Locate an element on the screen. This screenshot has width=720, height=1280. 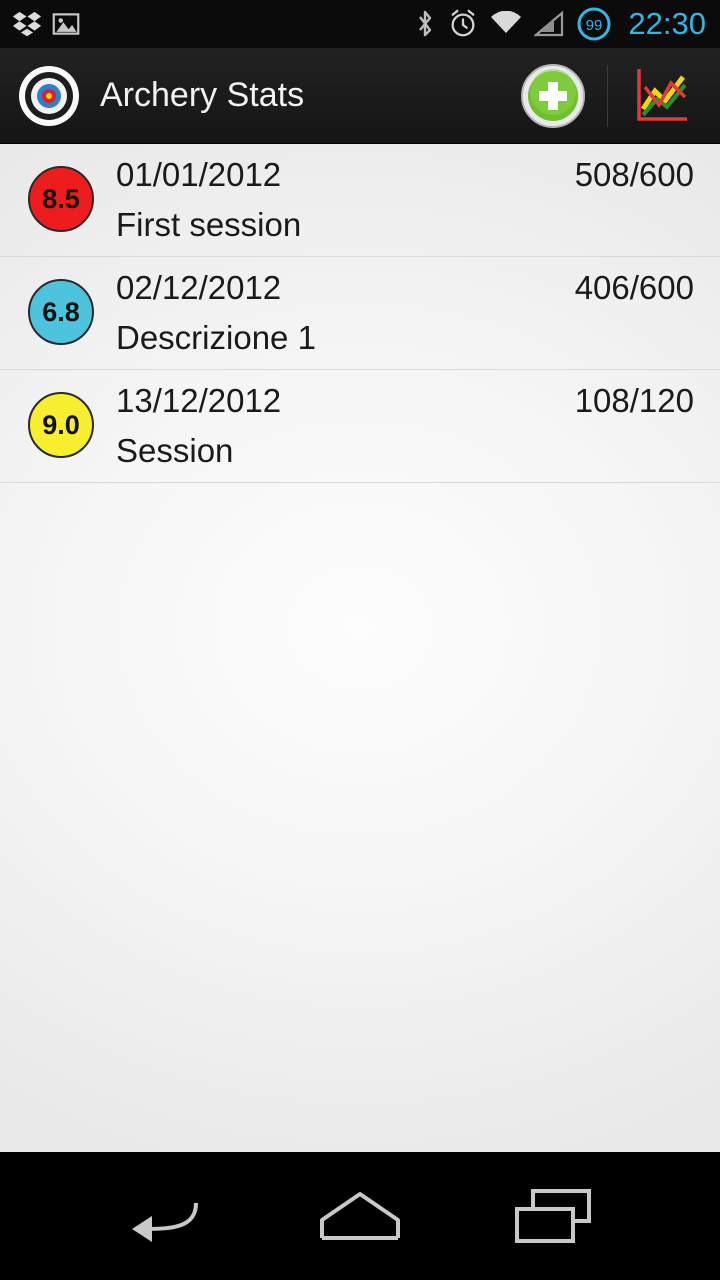
nav-back-button is located at coordinates (167, 1216).